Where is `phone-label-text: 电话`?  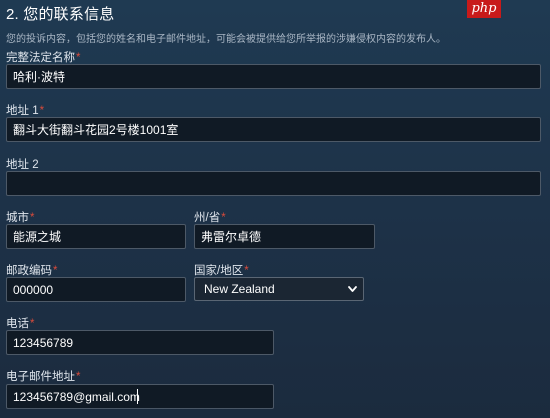 phone-label-text: 电话 is located at coordinates (17, 324).